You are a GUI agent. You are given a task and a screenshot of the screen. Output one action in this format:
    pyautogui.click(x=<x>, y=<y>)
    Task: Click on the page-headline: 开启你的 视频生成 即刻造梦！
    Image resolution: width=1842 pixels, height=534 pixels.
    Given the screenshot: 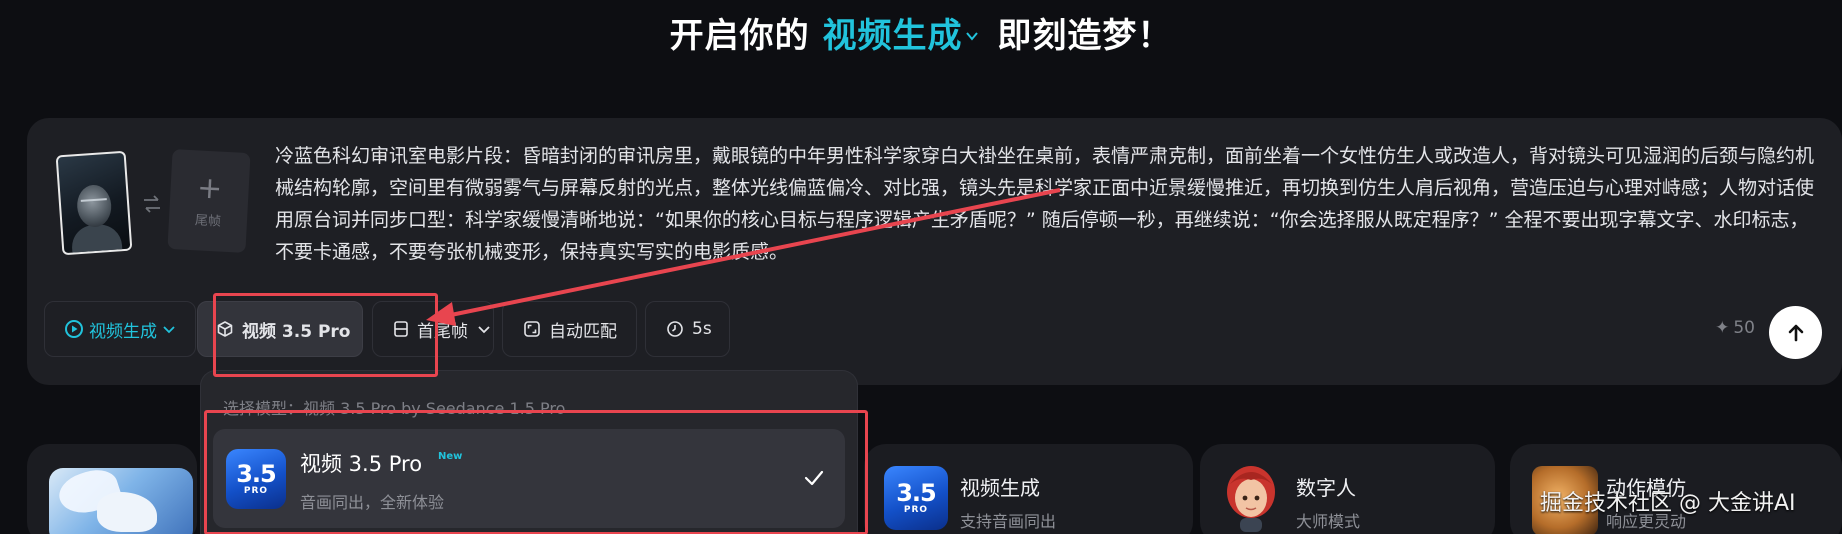 What is the action you would take?
    pyautogui.click(x=921, y=32)
    